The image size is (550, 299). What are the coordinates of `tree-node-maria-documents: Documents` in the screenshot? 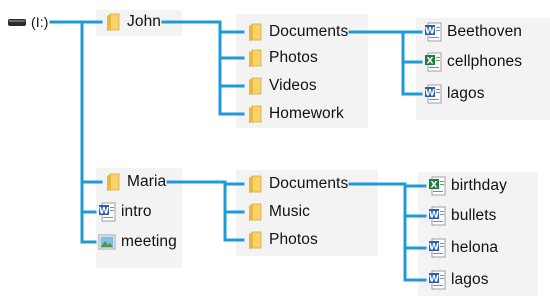 It's located at (297, 184).